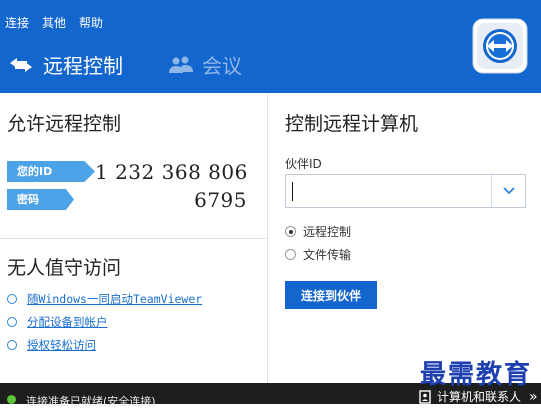  What do you see at coordinates (393, 192) in the screenshot?
I see `partner-id-input` at bounding box center [393, 192].